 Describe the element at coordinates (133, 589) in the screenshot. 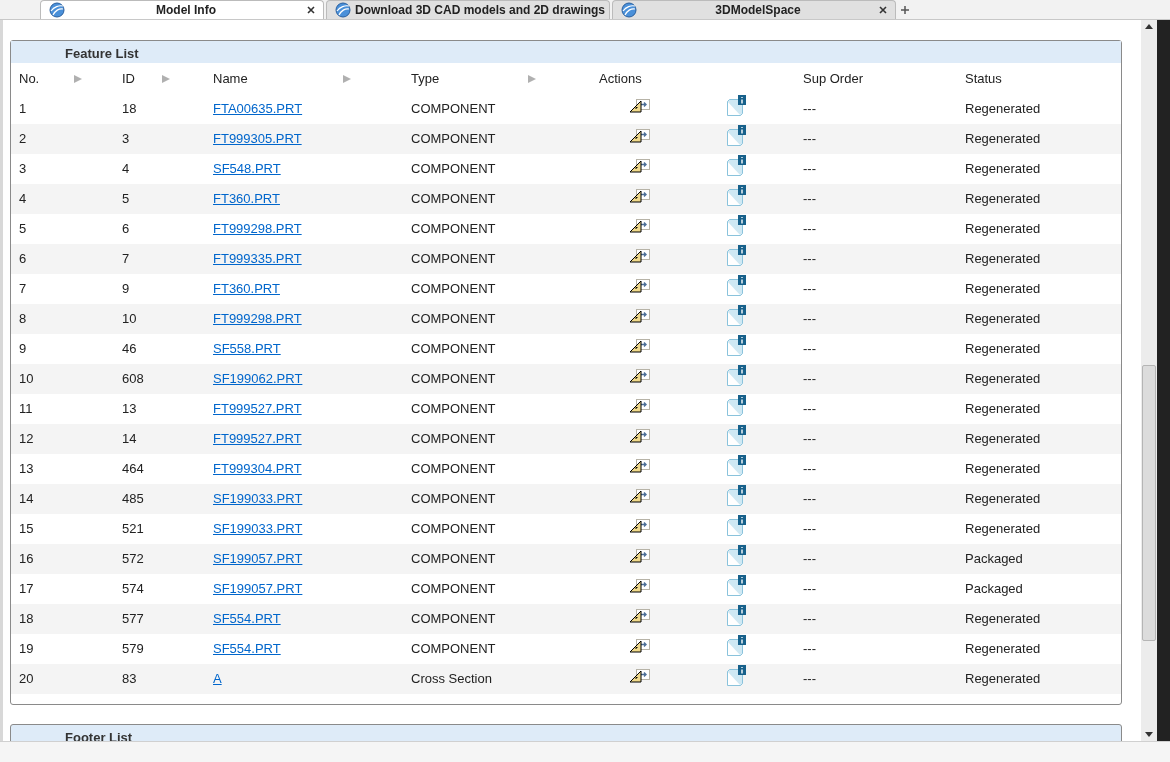

I see `table-cell: 574` at that location.